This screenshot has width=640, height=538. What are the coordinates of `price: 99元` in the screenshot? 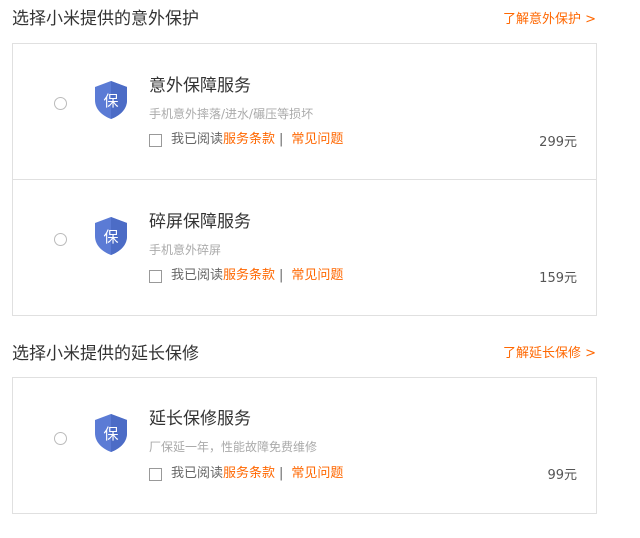 It's located at (562, 475).